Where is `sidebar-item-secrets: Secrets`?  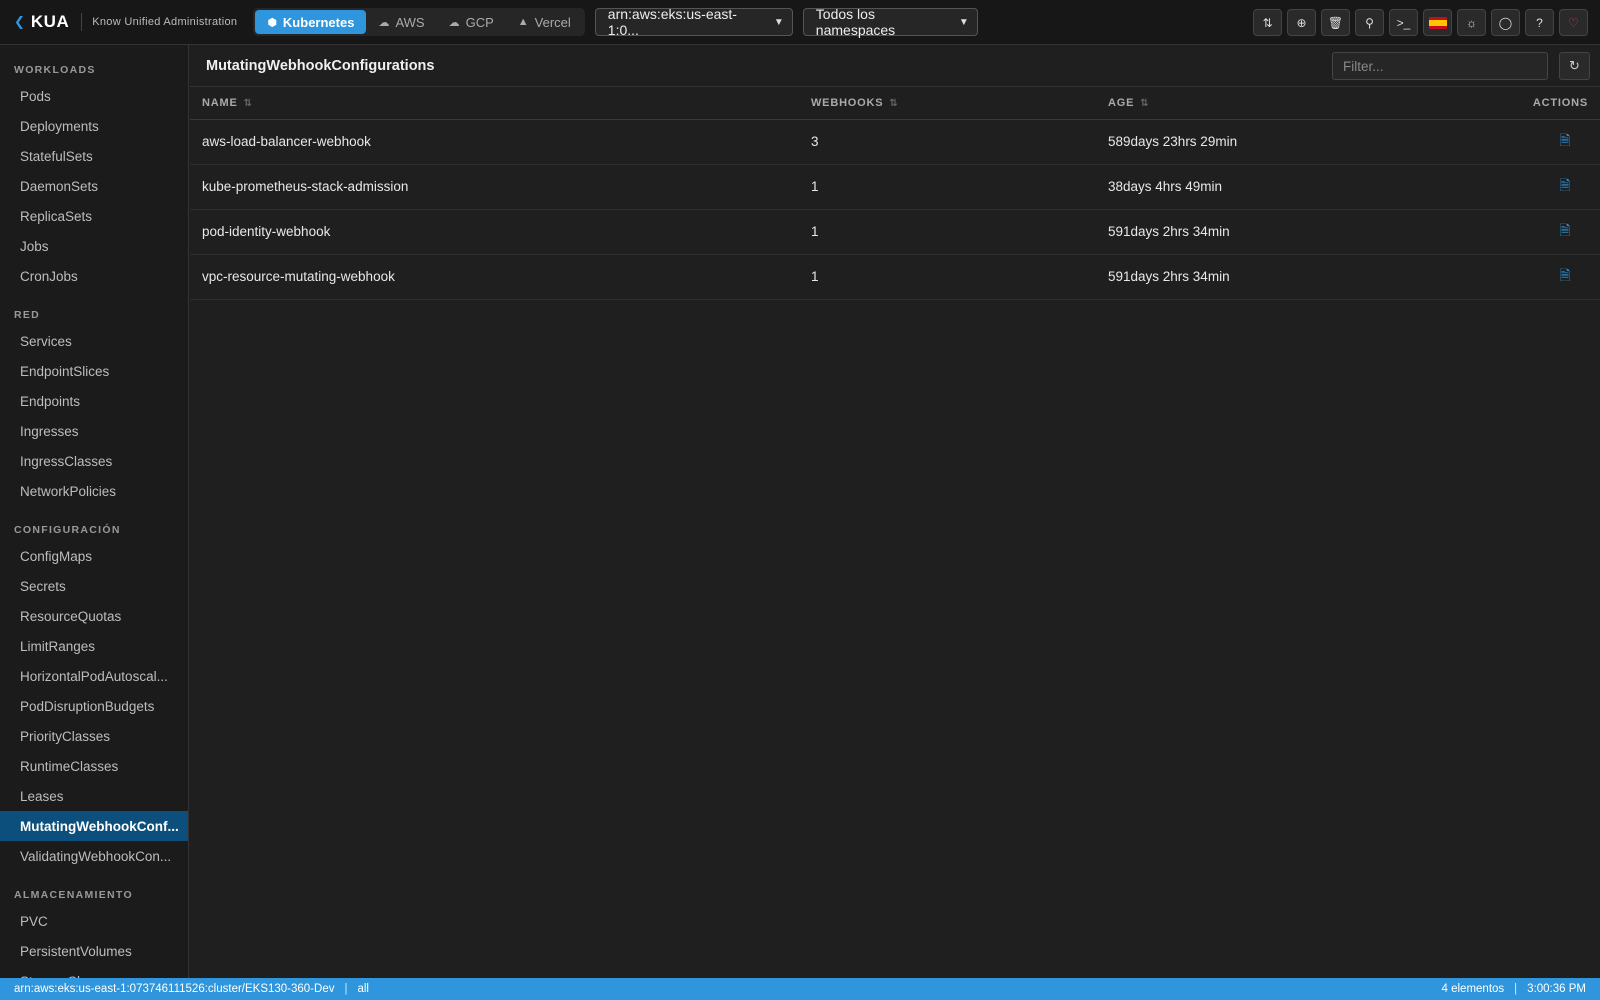 sidebar-item-secrets: Secrets is located at coordinates (94, 586).